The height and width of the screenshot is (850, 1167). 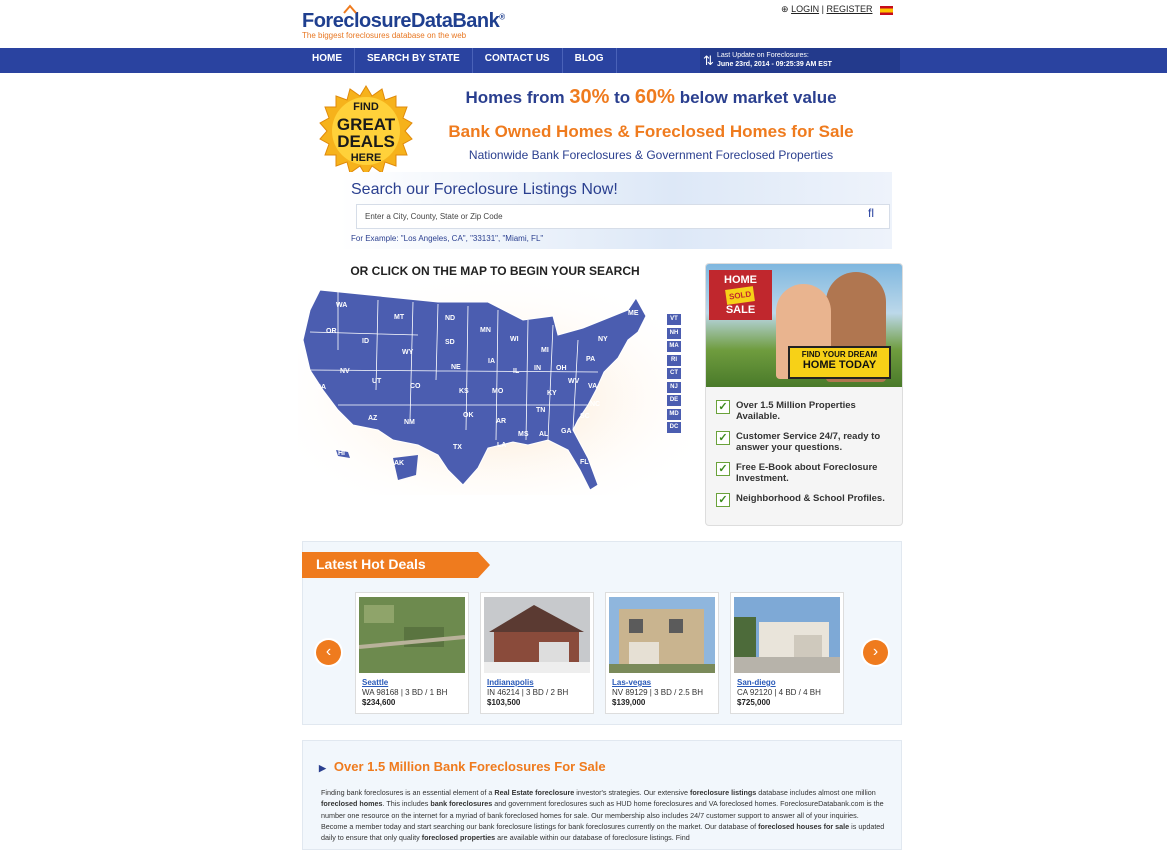 What do you see at coordinates (399, 463) in the screenshot?
I see `state-ak: AK` at bounding box center [399, 463].